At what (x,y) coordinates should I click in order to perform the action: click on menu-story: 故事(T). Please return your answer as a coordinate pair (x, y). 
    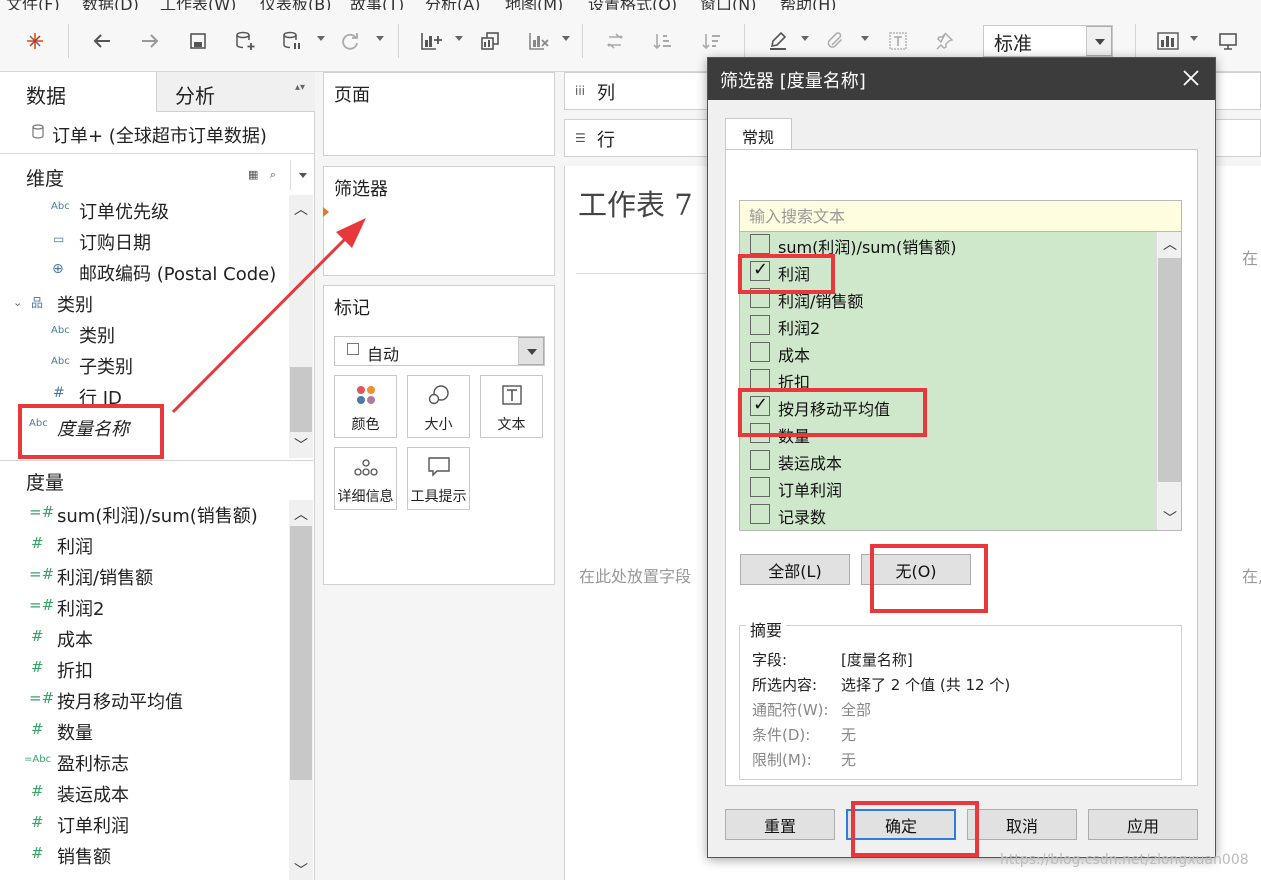
    Looking at the image, I should click on (377, 5).